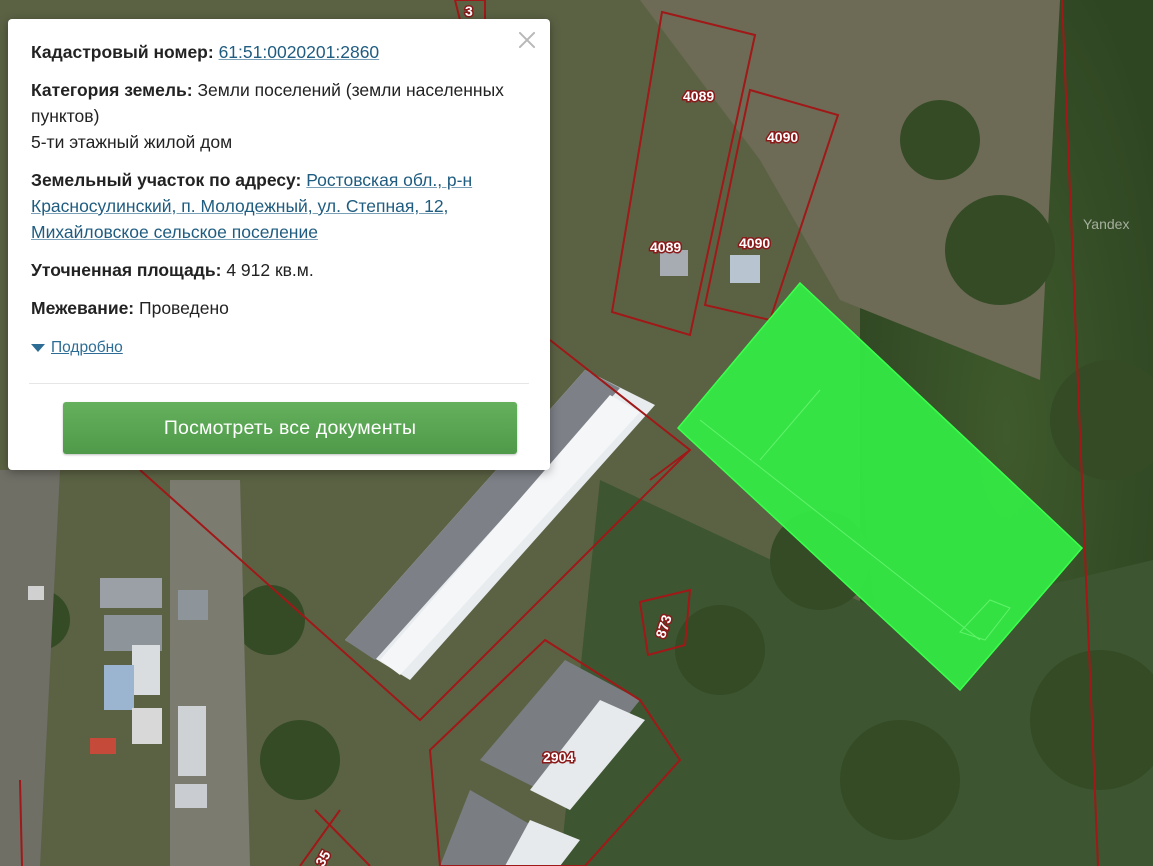 The width and height of the screenshot is (1153, 866). What do you see at coordinates (279, 348) in the screenshot?
I see `more-details-toggle: Подробно` at bounding box center [279, 348].